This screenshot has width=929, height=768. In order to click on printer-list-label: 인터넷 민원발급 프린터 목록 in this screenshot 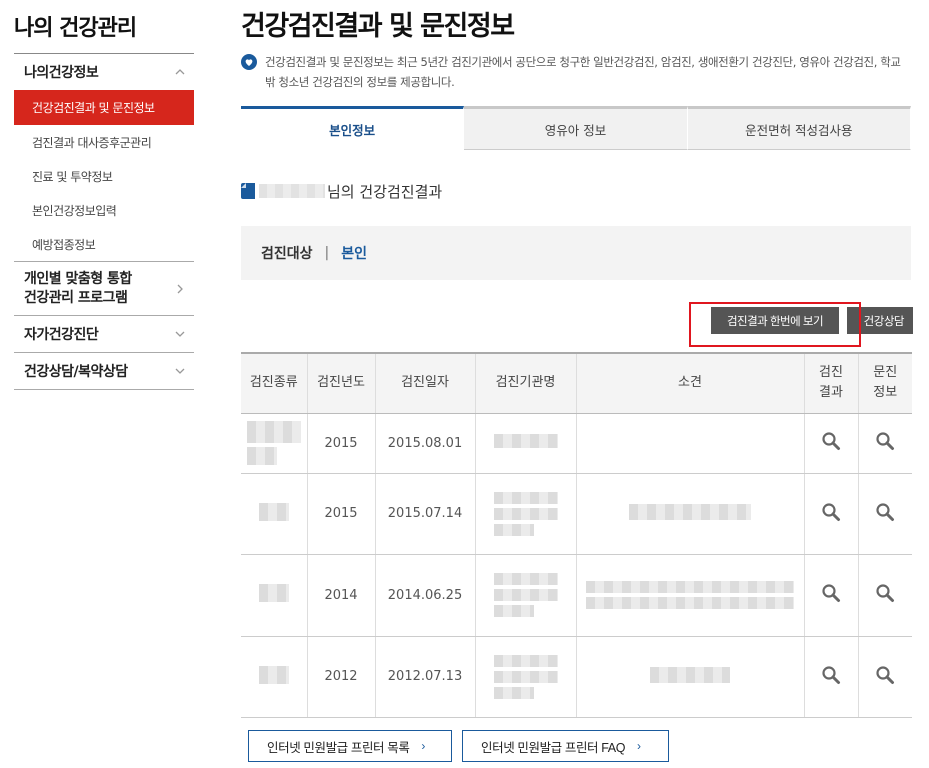, I will do `click(338, 747)`.